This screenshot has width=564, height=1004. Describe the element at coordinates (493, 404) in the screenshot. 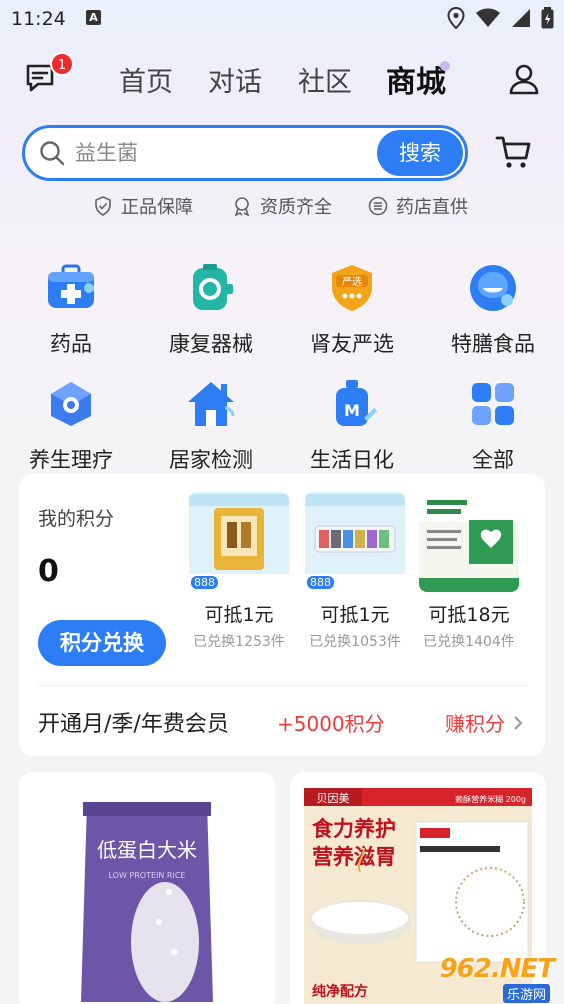

I see `grid-all-icon` at that location.